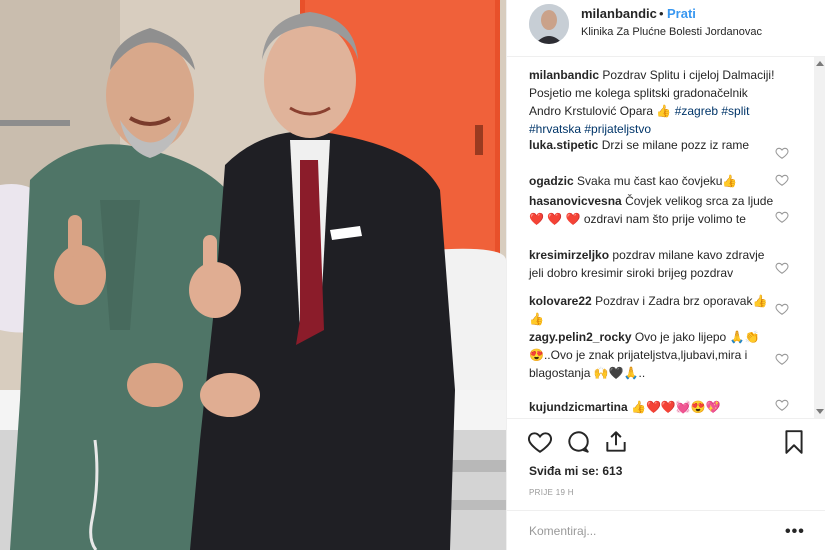  What do you see at coordinates (540, 442) in the screenshot?
I see `heart-icon` at bounding box center [540, 442].